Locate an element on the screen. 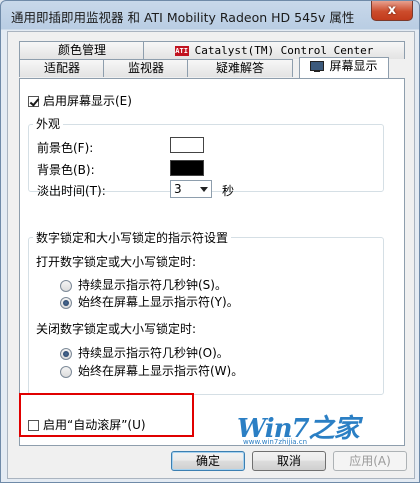 The image size is (420, 483). lock-indicator-group-title: 数字锁定和大小写锁定的指示符设置 is located at coordinates (132, 237).